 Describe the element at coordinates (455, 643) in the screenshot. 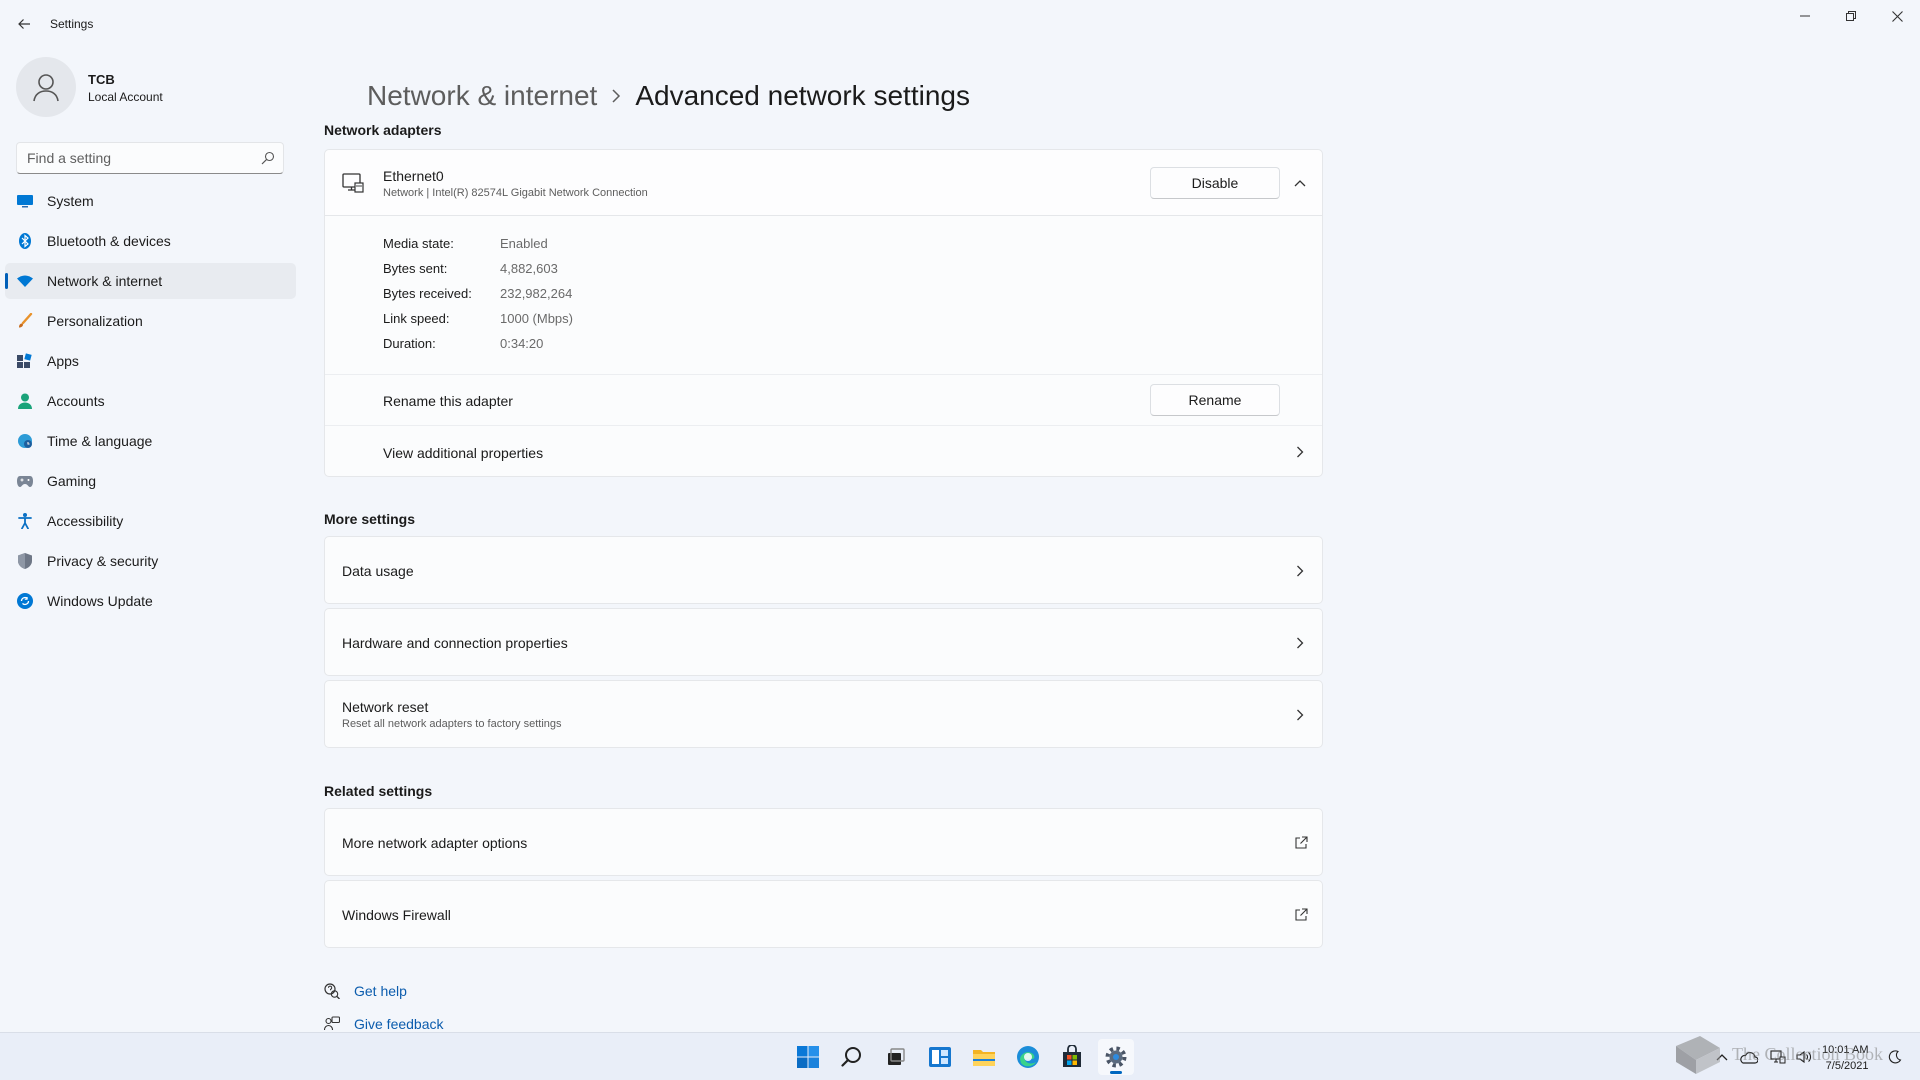

I see `hardware-connection-properties-title: Hardware and connection properties` at that location.